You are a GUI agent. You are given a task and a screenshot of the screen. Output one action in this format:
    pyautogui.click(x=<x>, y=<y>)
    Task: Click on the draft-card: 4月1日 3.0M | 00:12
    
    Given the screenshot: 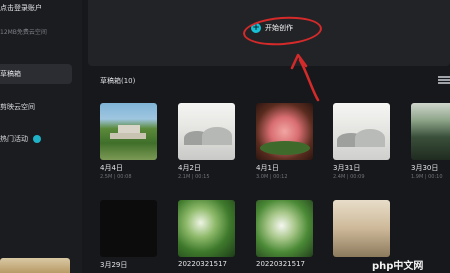 What is the action you would take?
    pyautogui.click(x=284, y=141)
    